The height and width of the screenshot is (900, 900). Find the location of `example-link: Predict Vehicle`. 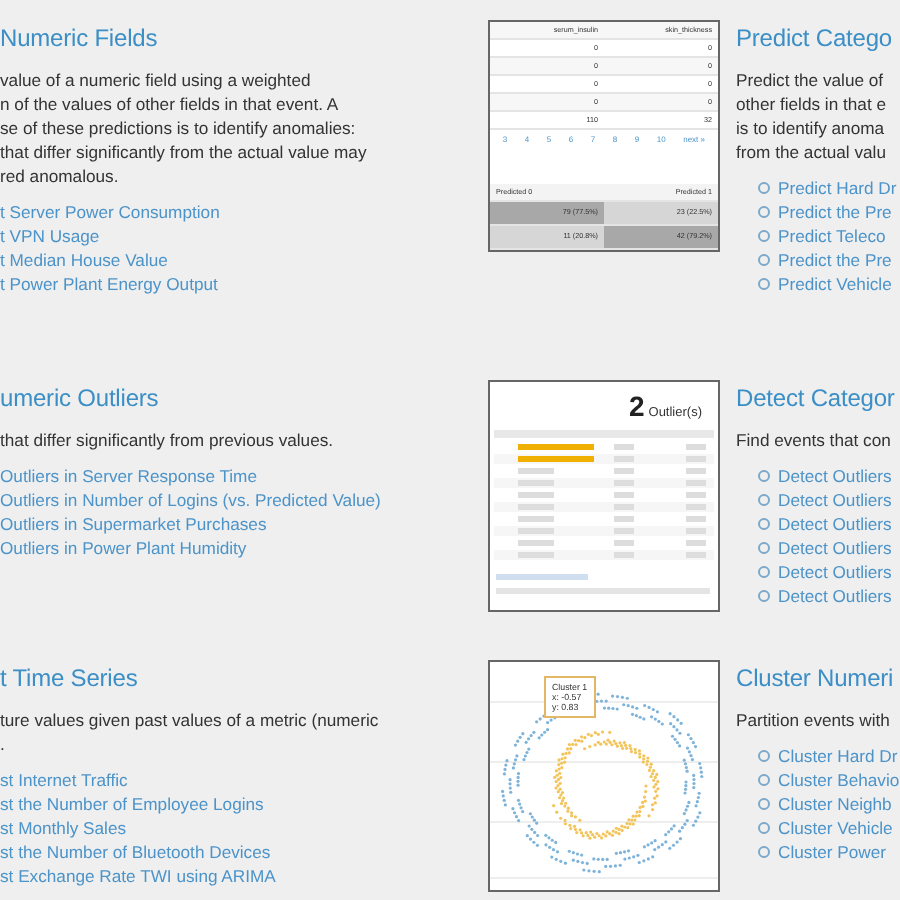

example-link: Predict Vehicle is located at coordinates (835, 284).